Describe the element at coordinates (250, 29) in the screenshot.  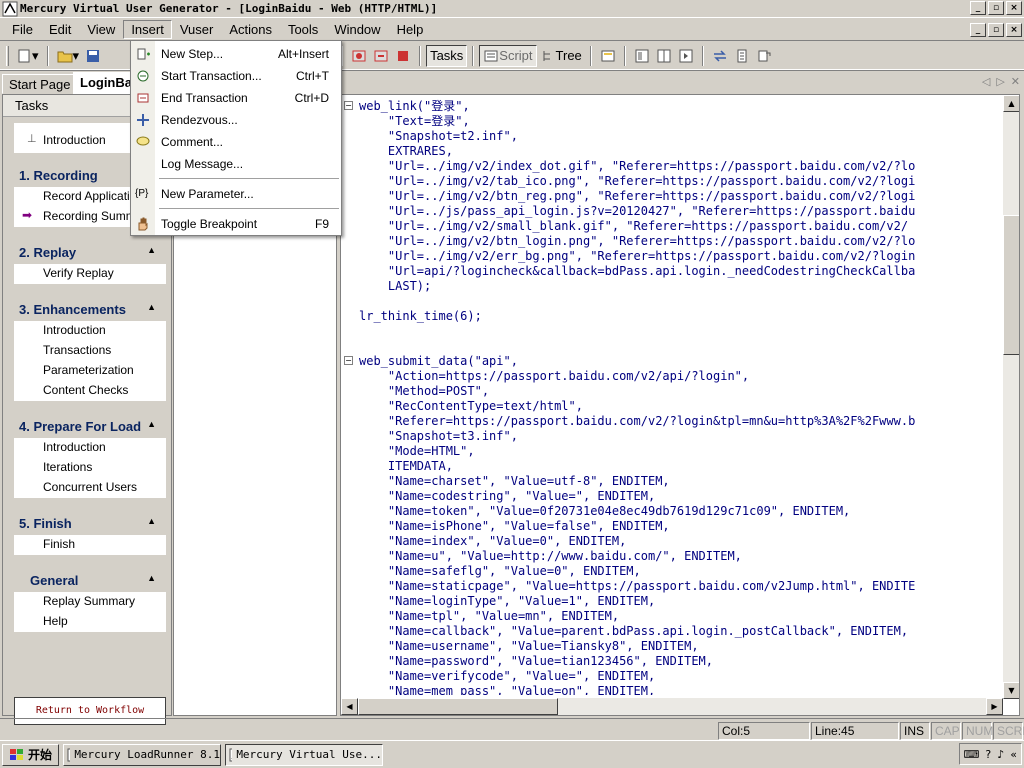
I see `menu-actions: Actions` at that location.